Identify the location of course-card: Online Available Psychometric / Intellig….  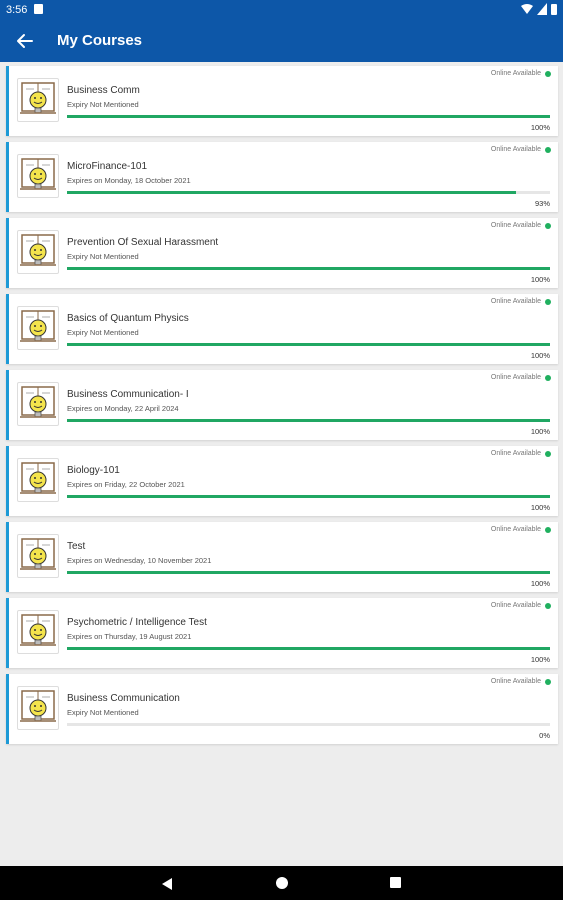
(282, 633).